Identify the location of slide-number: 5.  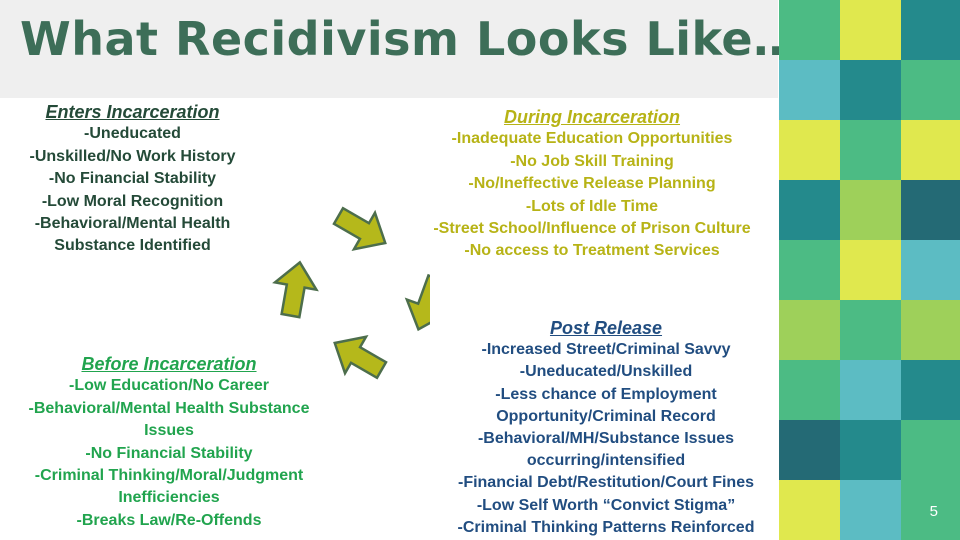
(933, 511).